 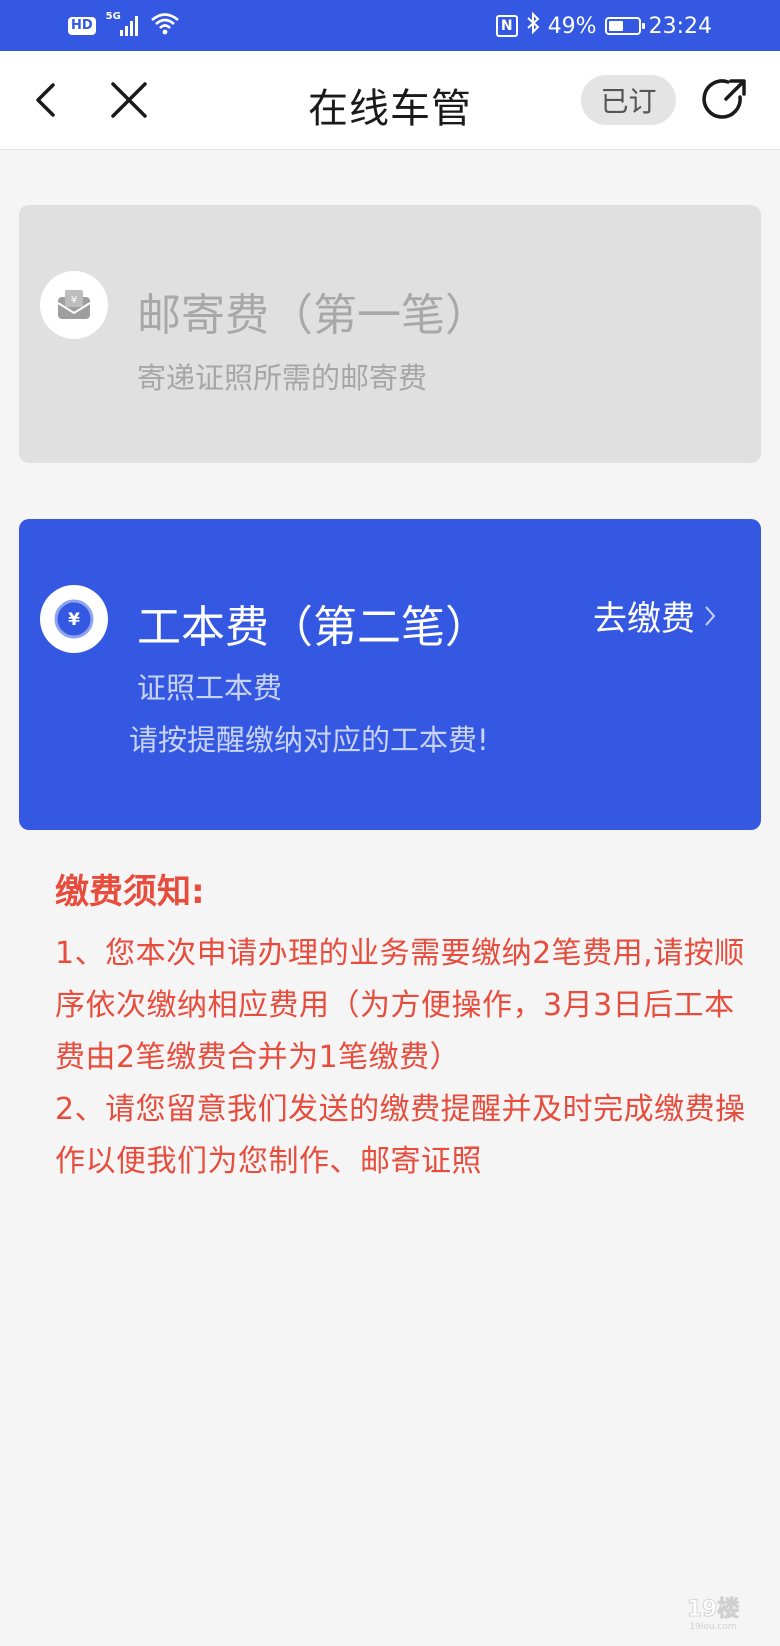 I want to click on status-right-group: N 49% 23:24, so click(x=603, y=26).